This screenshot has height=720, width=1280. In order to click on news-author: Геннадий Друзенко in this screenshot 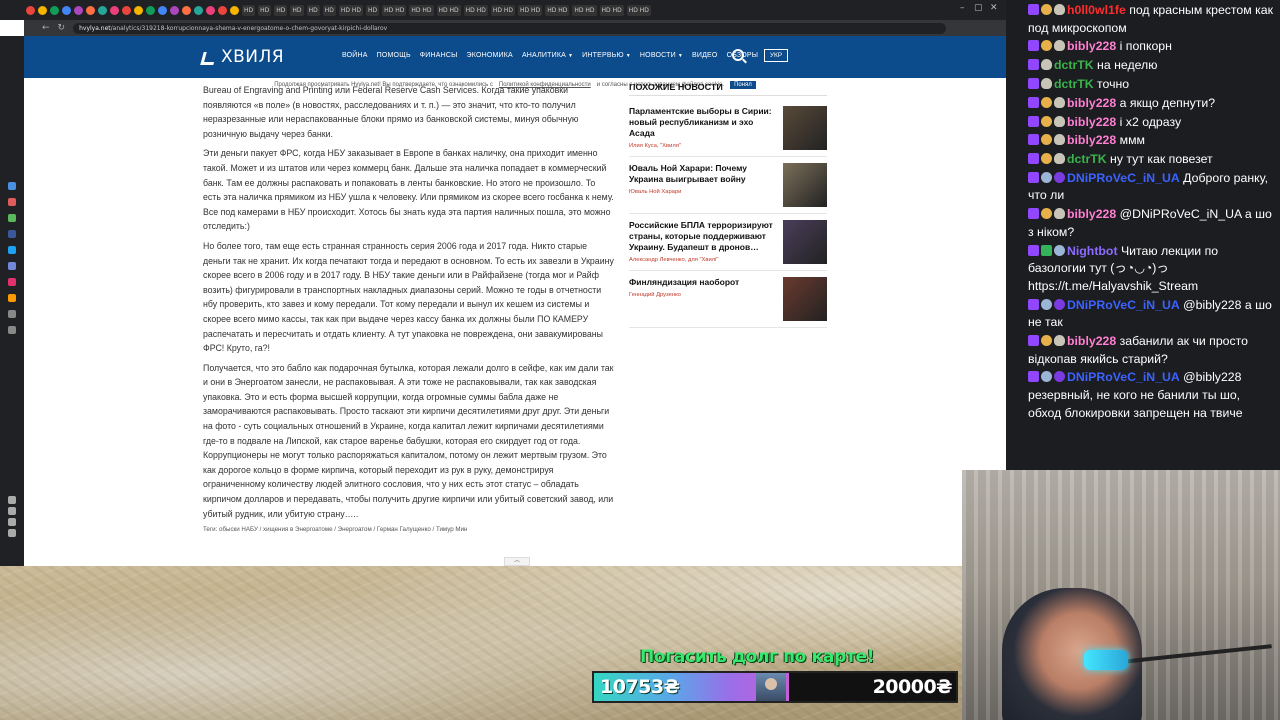, I will do `click(704, 295)`.